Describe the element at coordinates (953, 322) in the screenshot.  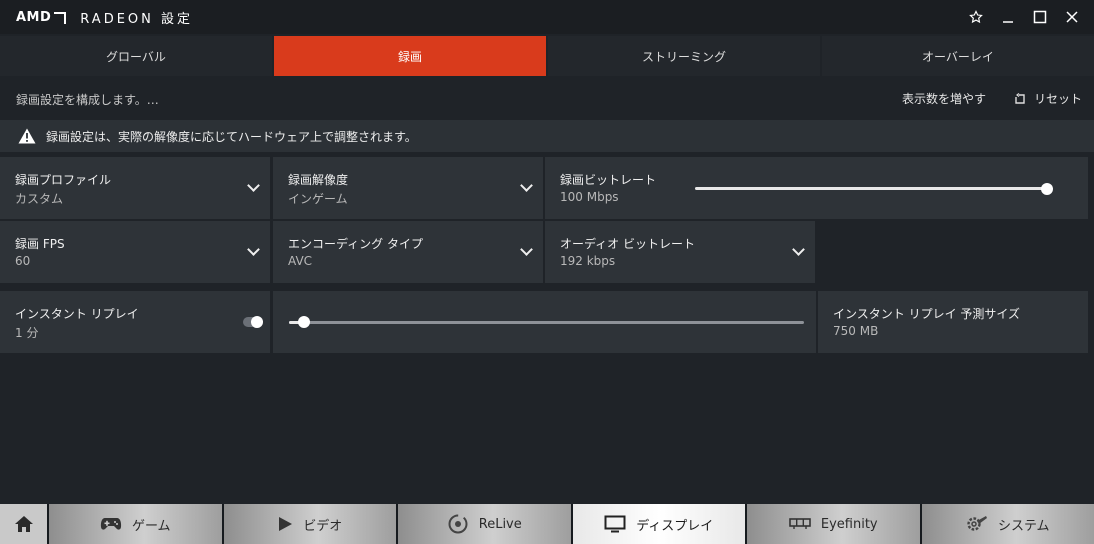
I see `instant-replay-size-setting: インスタント リプレイ 予測サイズ 750 MB` at that location.